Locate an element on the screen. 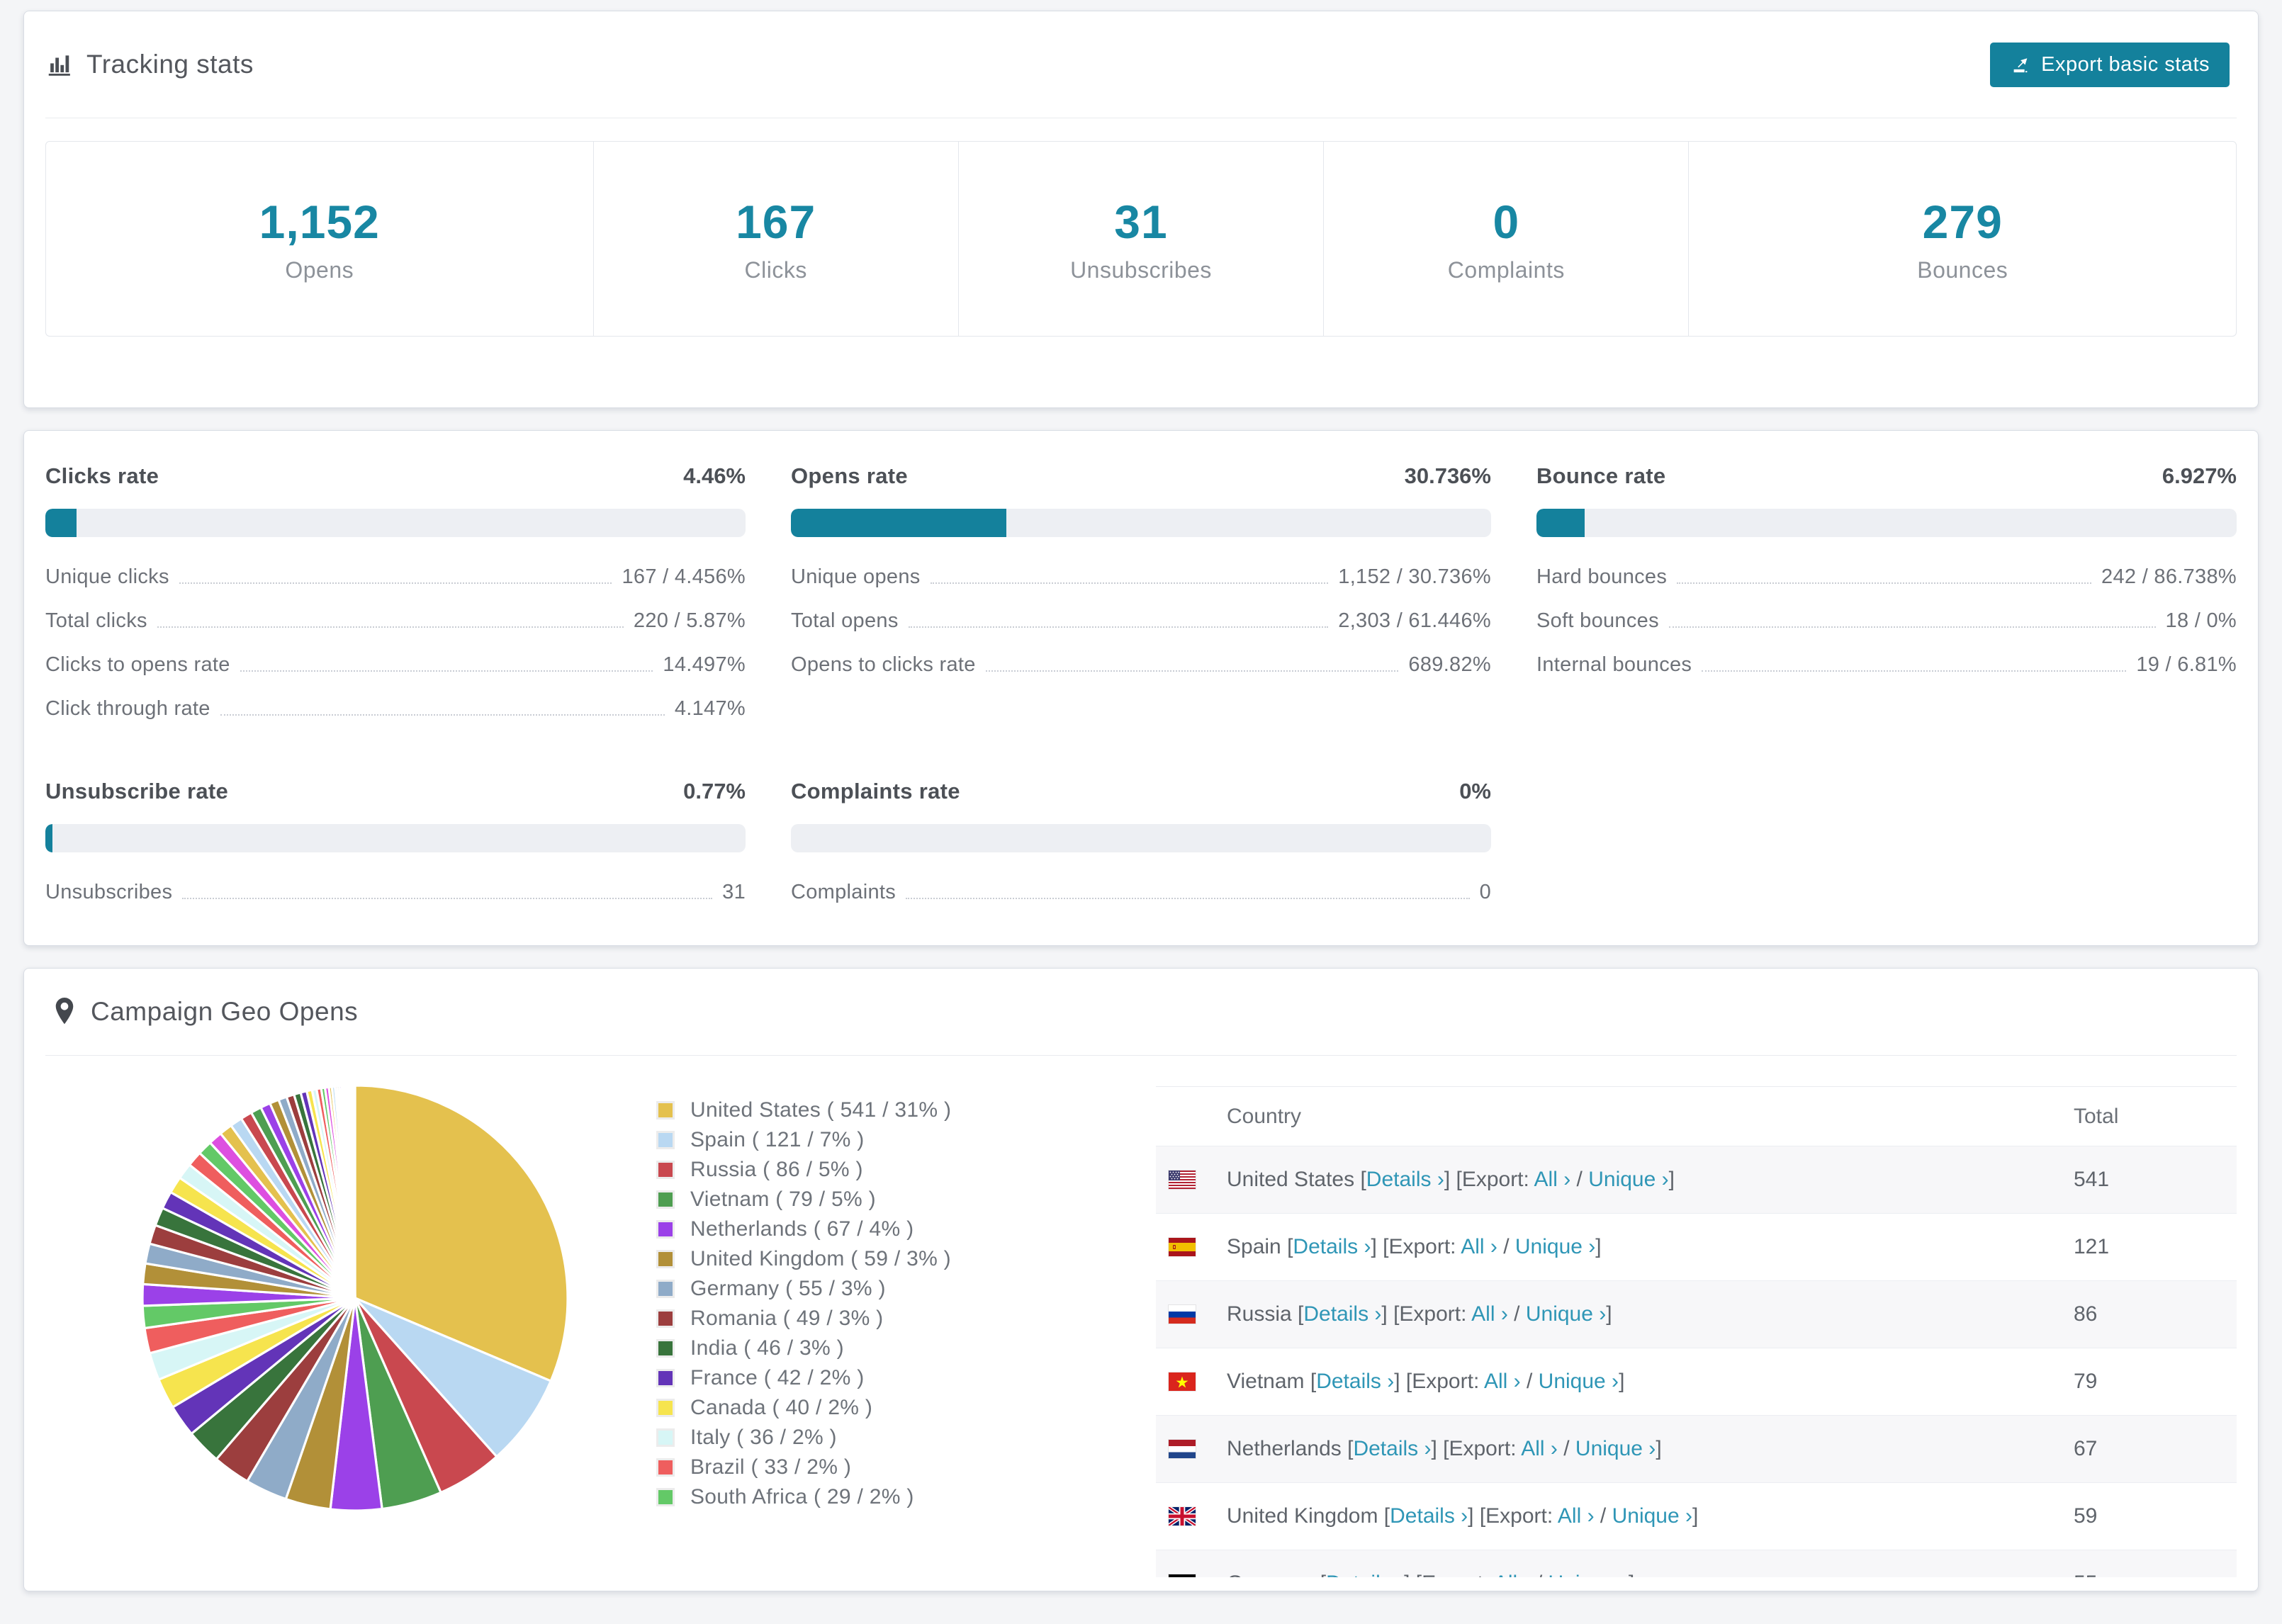  rate-head: Opens rate 30.736% is located at coordinates (1141, 476).